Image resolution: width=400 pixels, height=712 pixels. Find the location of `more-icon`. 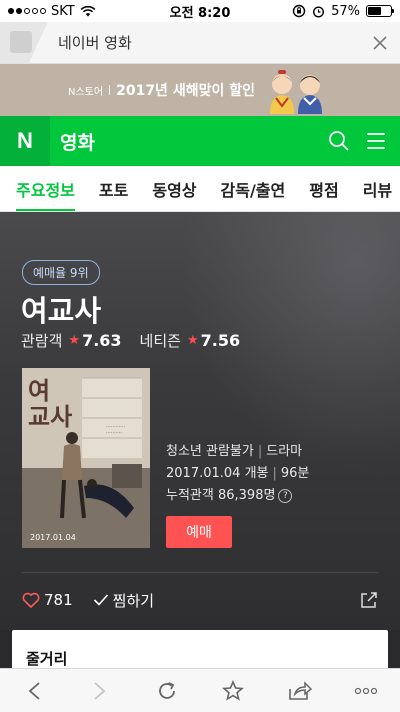

more-icon is located at coordinates (366, 690).